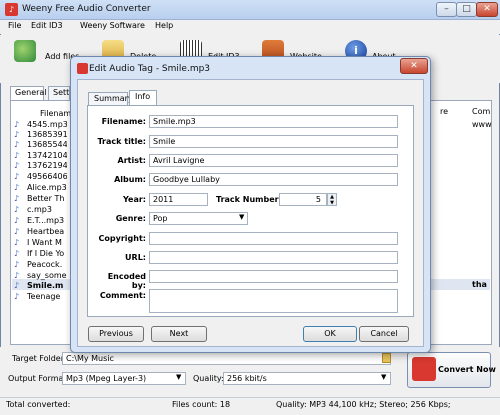  Describe the element at coordinates (47, 144) in the screenshot. I see `list-item: 13685544` at that location.